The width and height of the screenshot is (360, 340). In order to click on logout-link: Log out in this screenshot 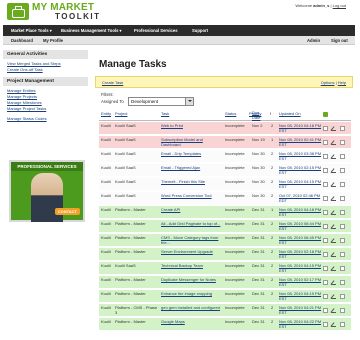, I will do `click(339, 5)`.